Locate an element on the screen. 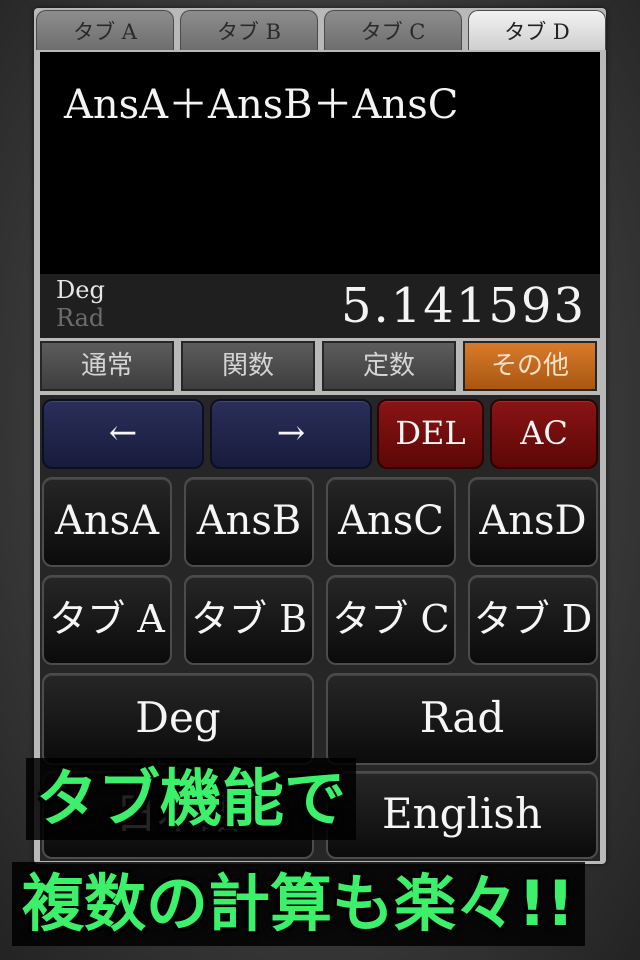  result-value: 5.141593 is located at coordinates (463, 306).